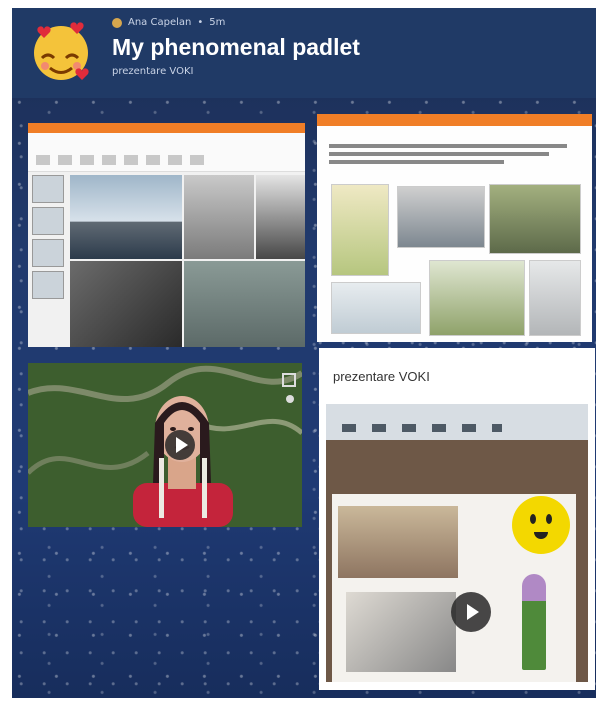 The width and height of the screenshot is (604, 706). I want to click on slide-text-block, so click(454, 157).